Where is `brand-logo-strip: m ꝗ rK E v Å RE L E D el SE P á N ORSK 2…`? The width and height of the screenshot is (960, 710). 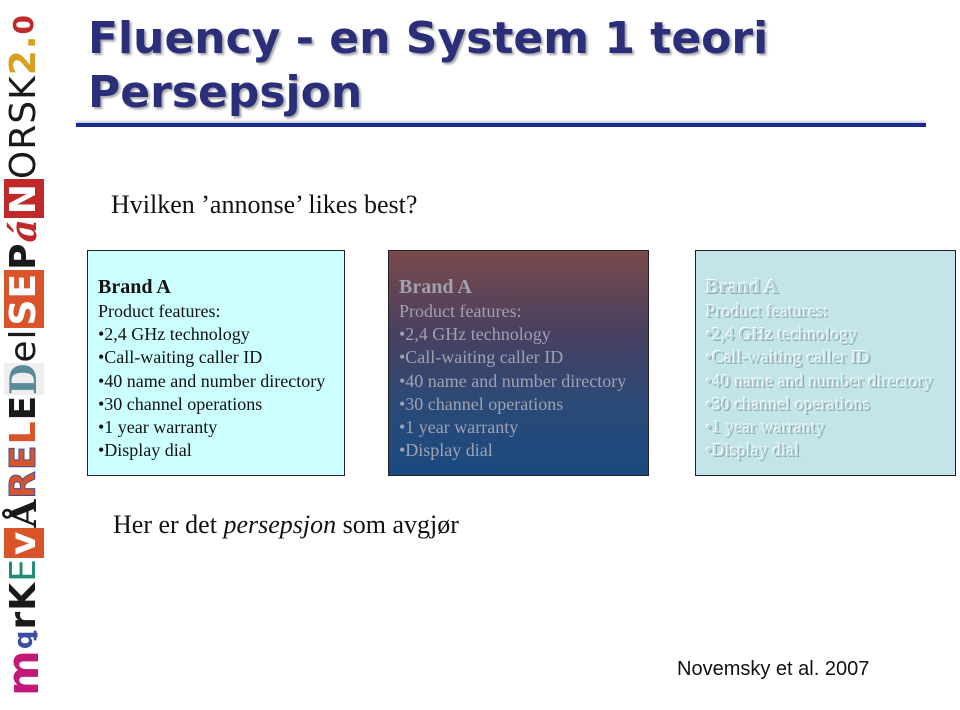
brand-logo-strip: m ꝗ rK E v Å RE L E D el SE P á N ORSK 2… is located at coordinates (24, 355).